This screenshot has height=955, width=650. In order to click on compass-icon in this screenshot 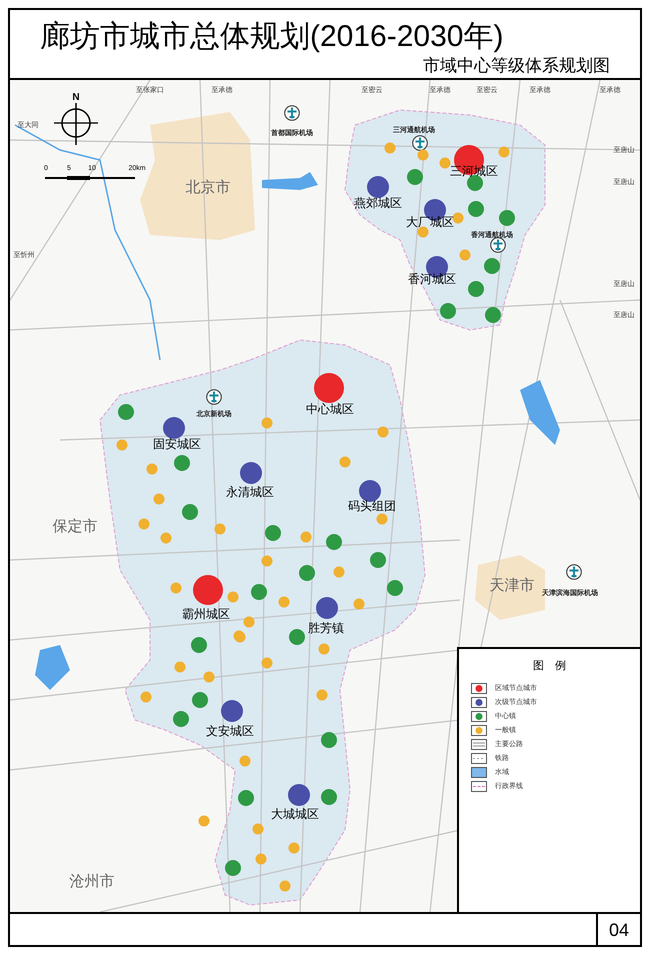, I will do `click(76, 124)`.